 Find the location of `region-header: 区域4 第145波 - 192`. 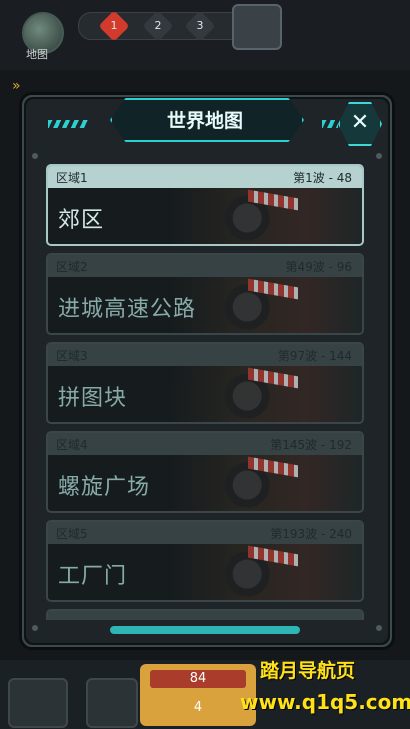

region-header: 区域4 第145波 - 192 is located at coordinates (205, 444).